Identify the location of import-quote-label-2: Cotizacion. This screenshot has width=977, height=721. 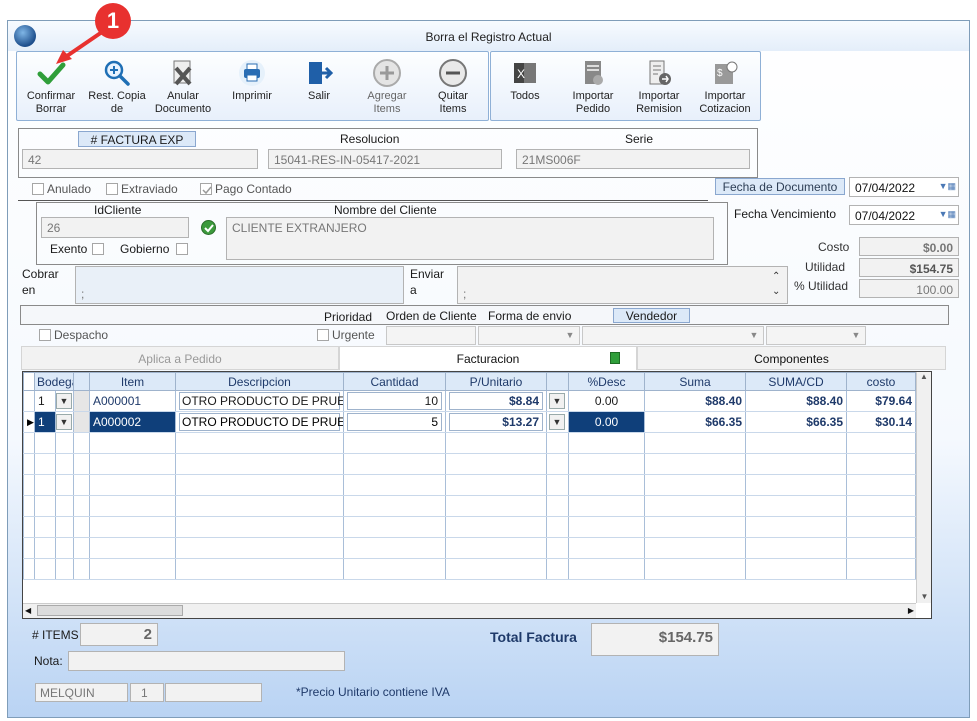
(725, 109).